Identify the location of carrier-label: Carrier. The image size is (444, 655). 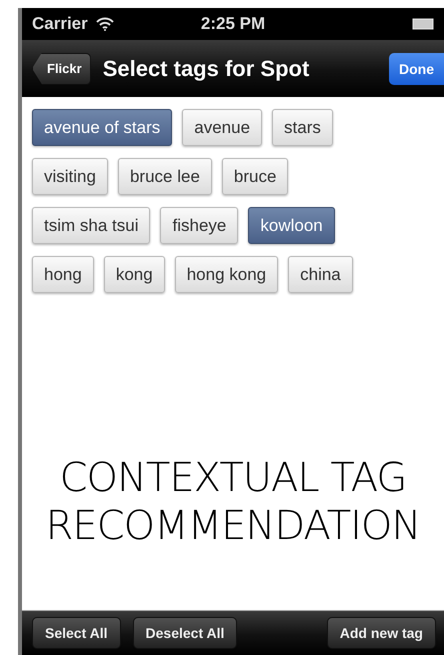
(60, 24).